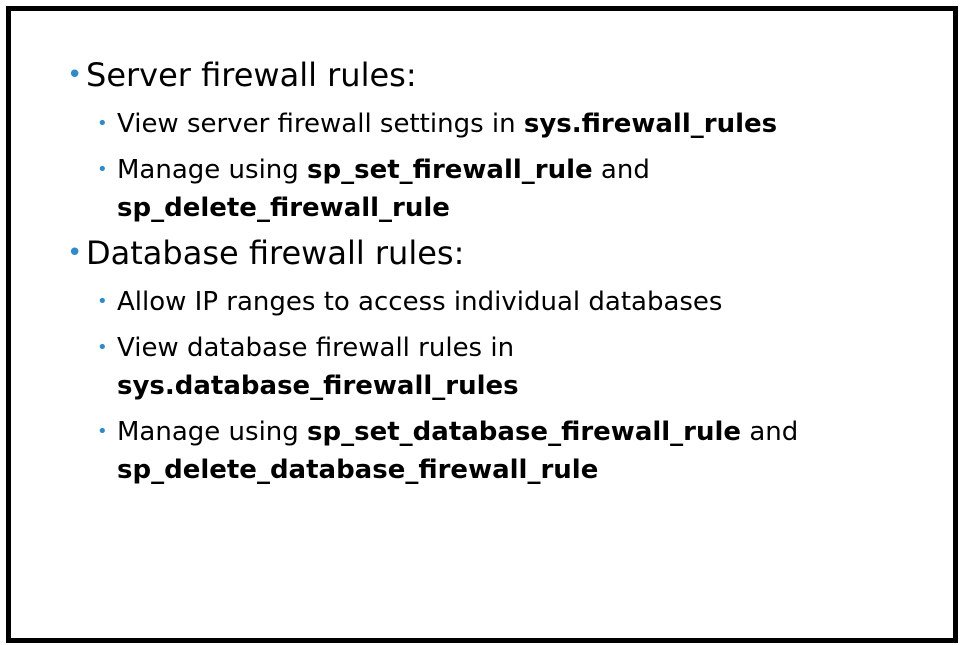 The height and width of the screenshot is (645, 960). What do you see at coordinates (283, 208) in the screenshot?
I see `item-code-second: sp_delete_firewall_rule` at bounding box center [283, 208].